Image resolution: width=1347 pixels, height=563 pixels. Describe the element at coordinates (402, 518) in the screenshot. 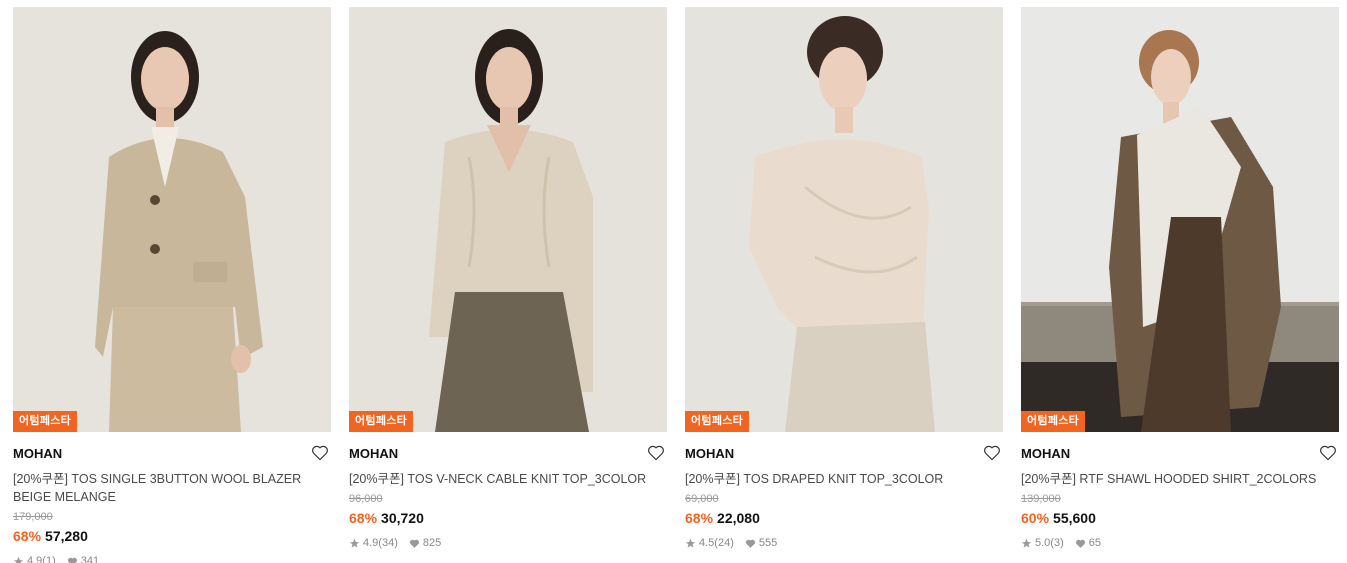

I see `sale-price: 30,720` at that location.